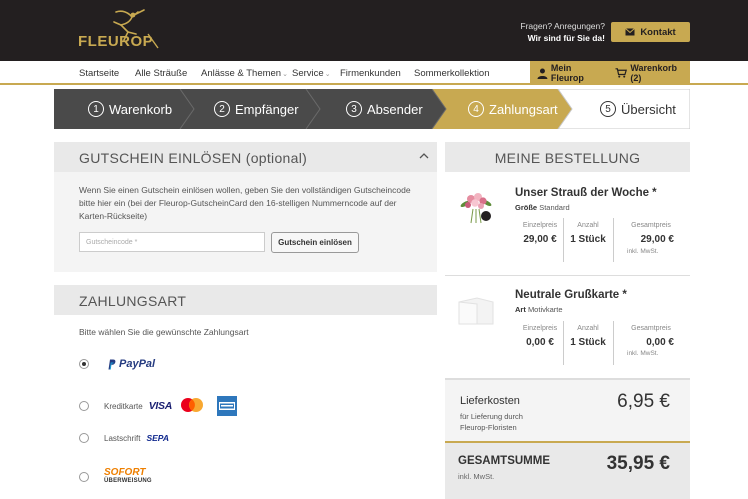  I want to click on voucher-code-input: Gutscheincode *, so click(172, 242).